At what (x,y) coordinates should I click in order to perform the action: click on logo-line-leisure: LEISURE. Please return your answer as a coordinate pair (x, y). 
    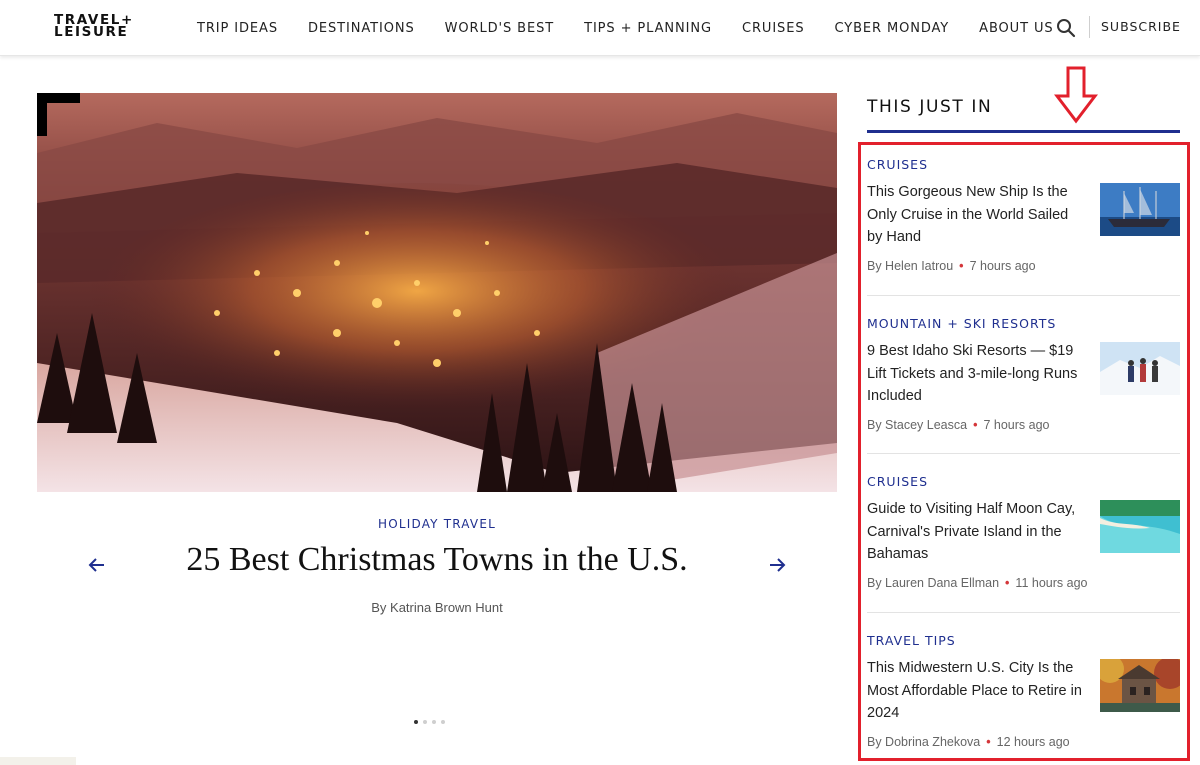
    Looking at the image, I should click on (91, 32).